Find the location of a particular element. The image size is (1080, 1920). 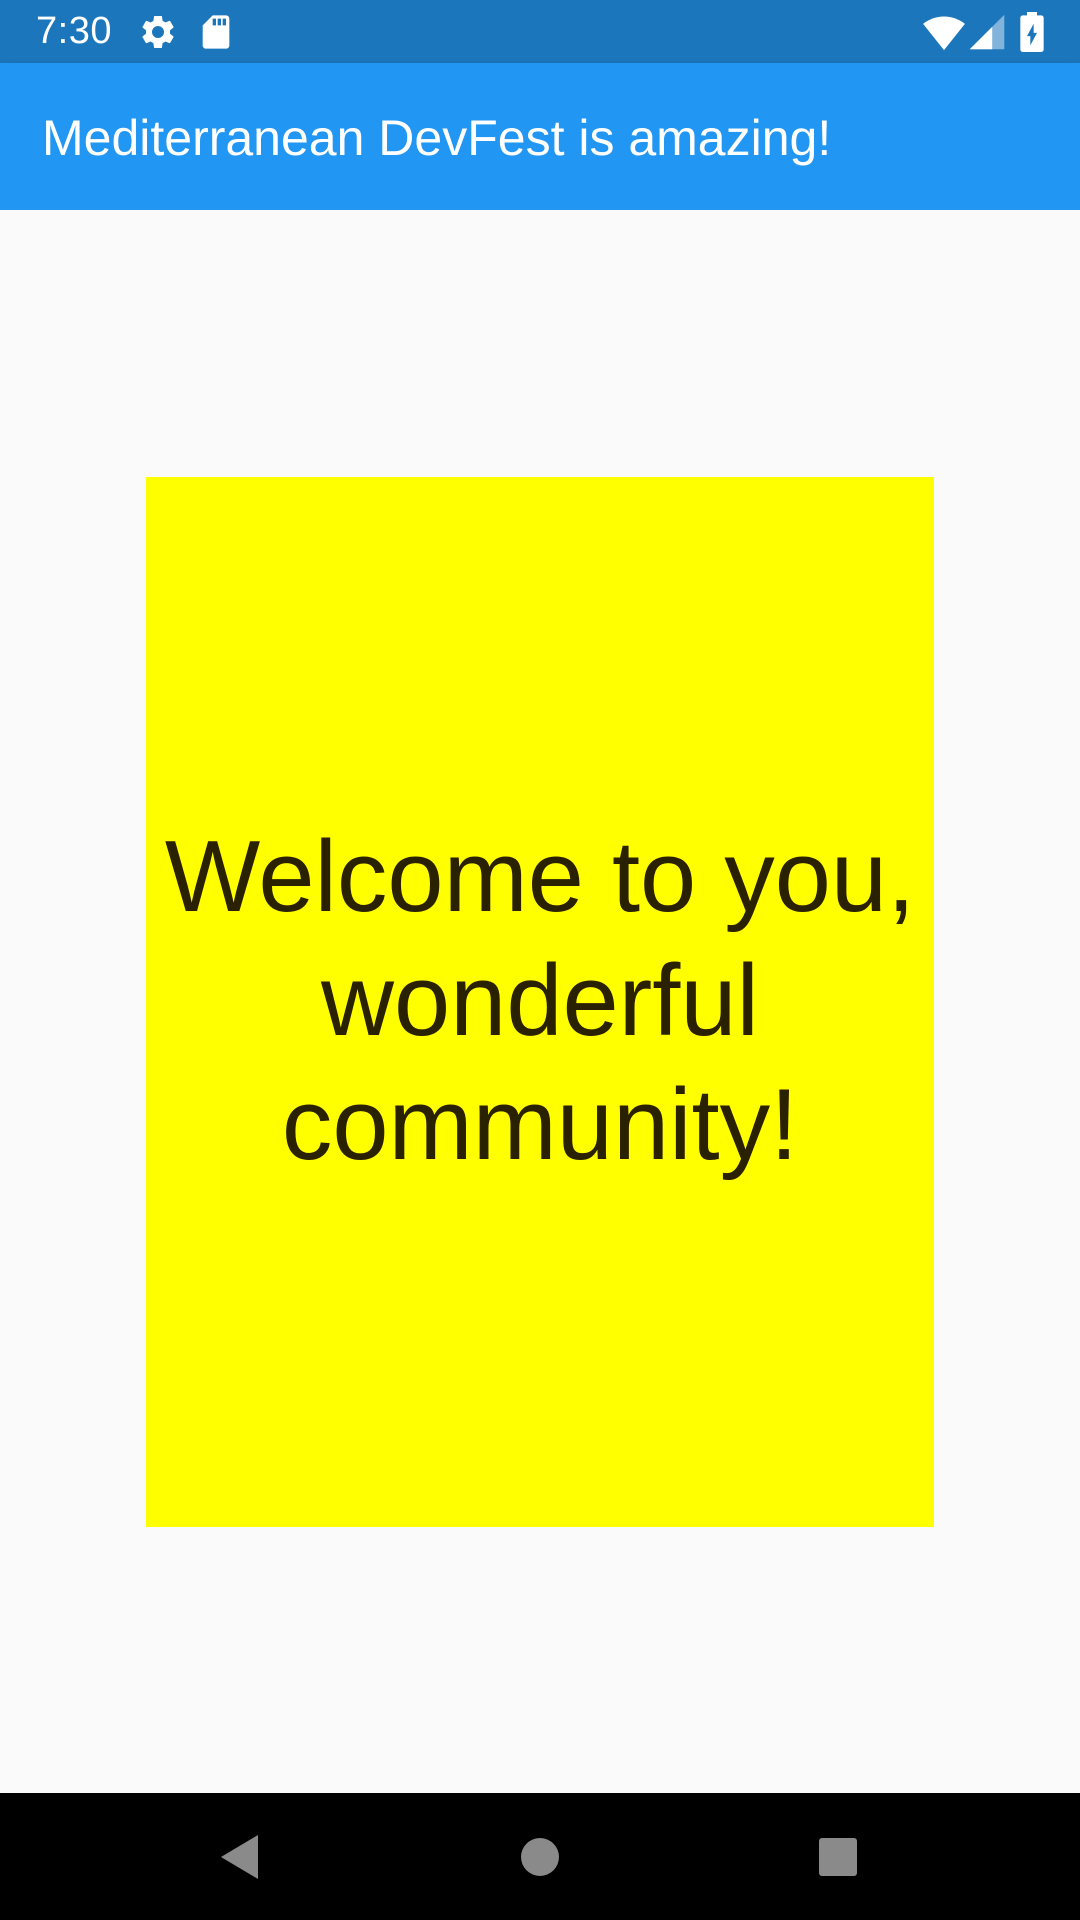

welcome-message: Welcome to you, wonderful community! is located at coordinates (540, 1001).